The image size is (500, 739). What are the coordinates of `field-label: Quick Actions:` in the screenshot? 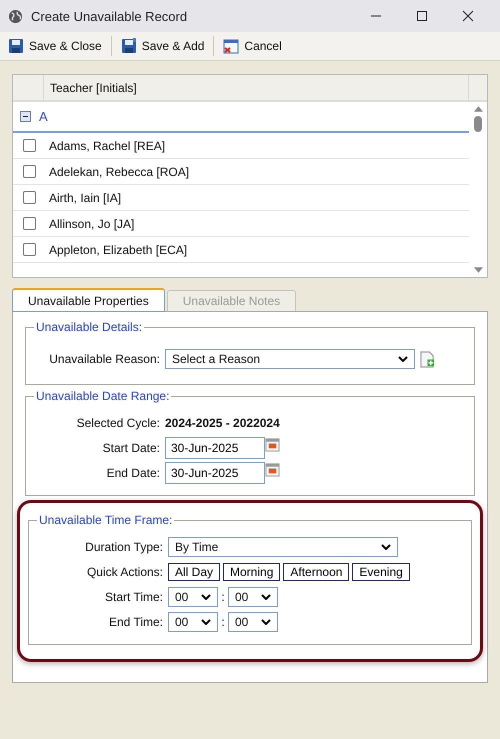 It's located at (125, 572).